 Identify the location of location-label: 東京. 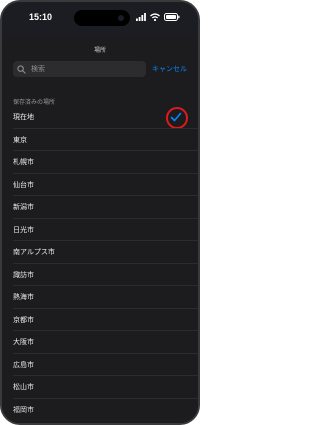
(20, 139).